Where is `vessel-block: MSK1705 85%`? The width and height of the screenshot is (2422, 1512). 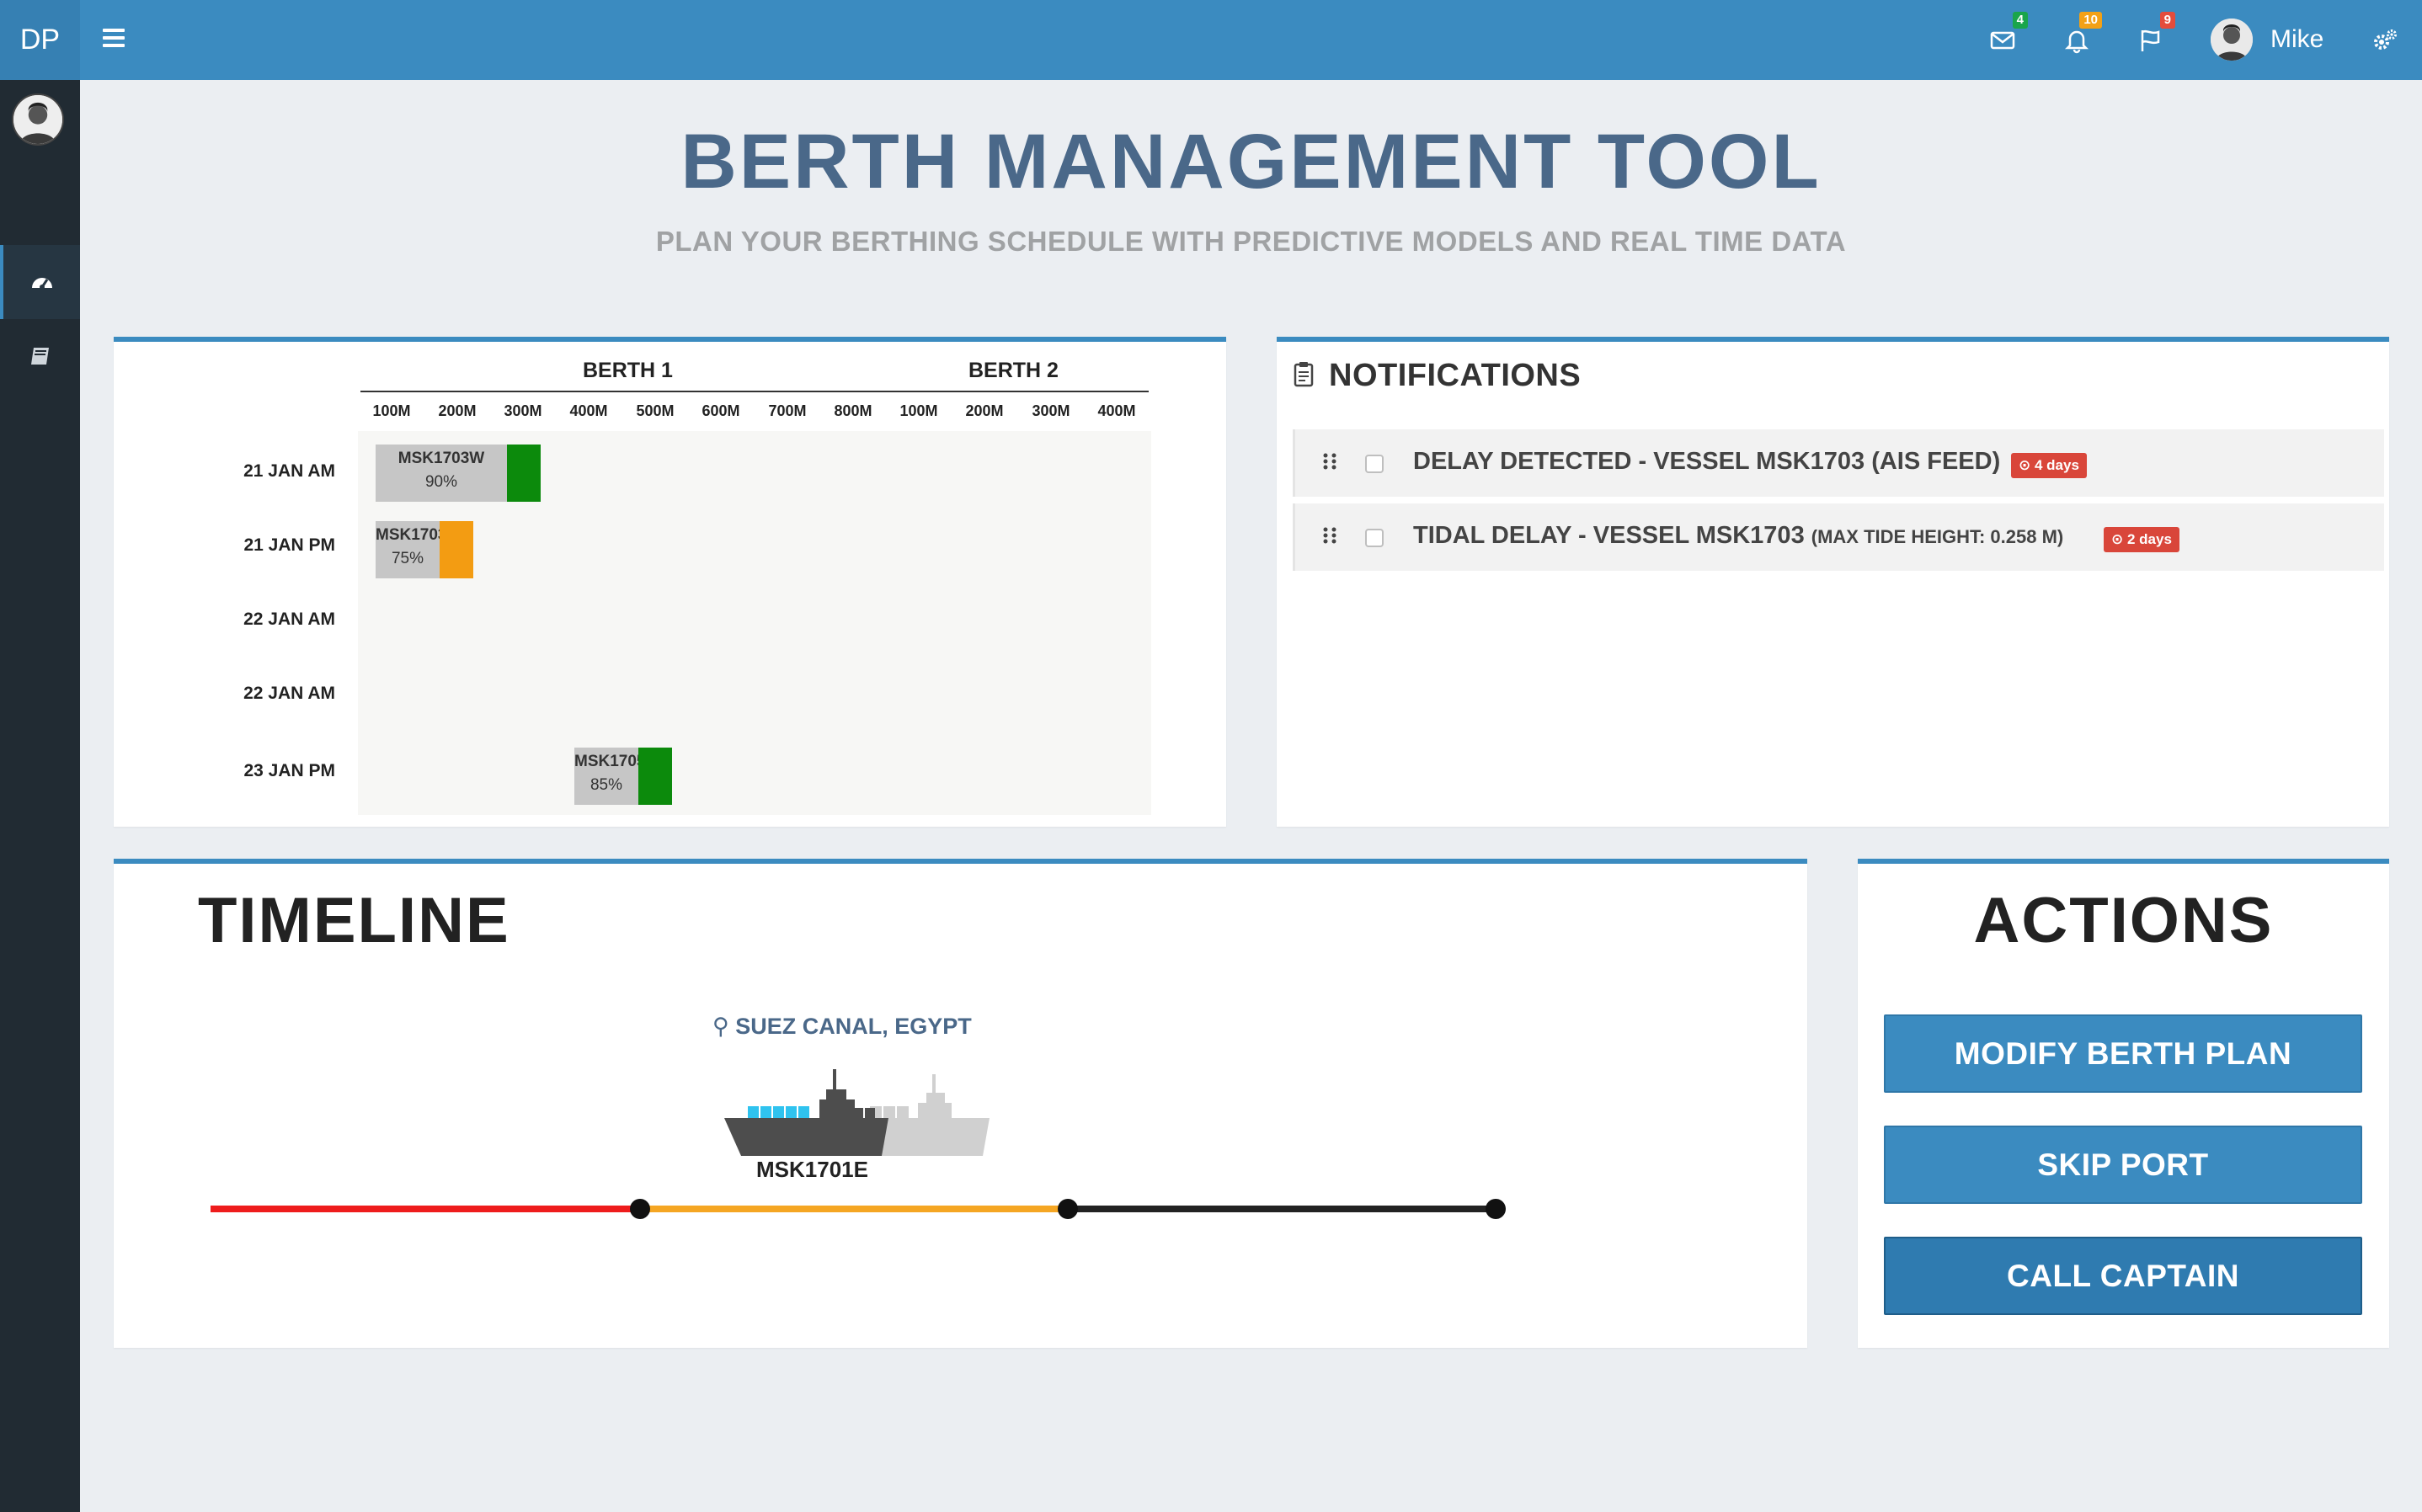
vessel-block: MSK1705 85% is located at coordinates (606, 776).